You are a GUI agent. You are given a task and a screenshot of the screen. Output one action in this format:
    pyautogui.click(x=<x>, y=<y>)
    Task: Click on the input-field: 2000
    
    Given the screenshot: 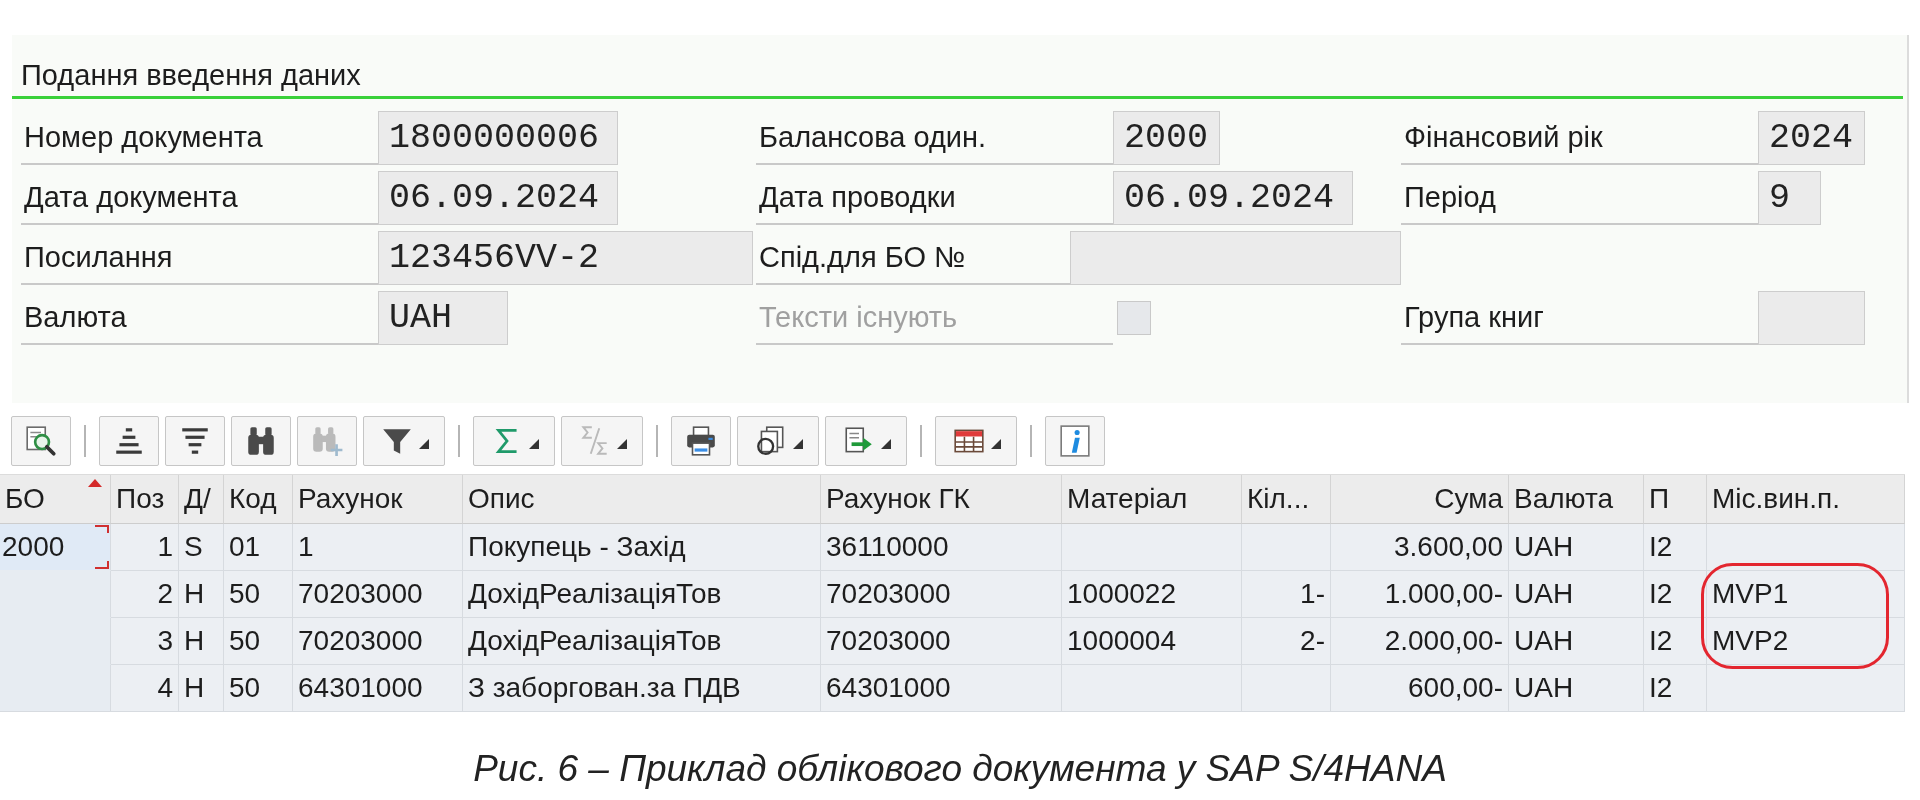 What is the action you would take?
    pyautogui.click(x=1166, y=138)
    